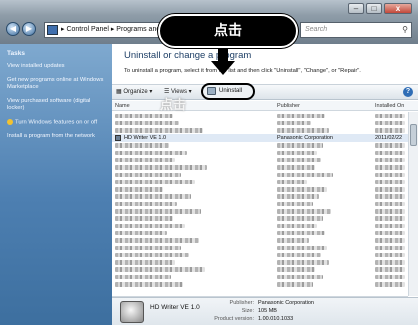 This screenshot has width=418, height=325. What do you see at coordinates (118, 137) in the screenshot?
I see `hd-writer-icon` at bounding box center [118, 137].